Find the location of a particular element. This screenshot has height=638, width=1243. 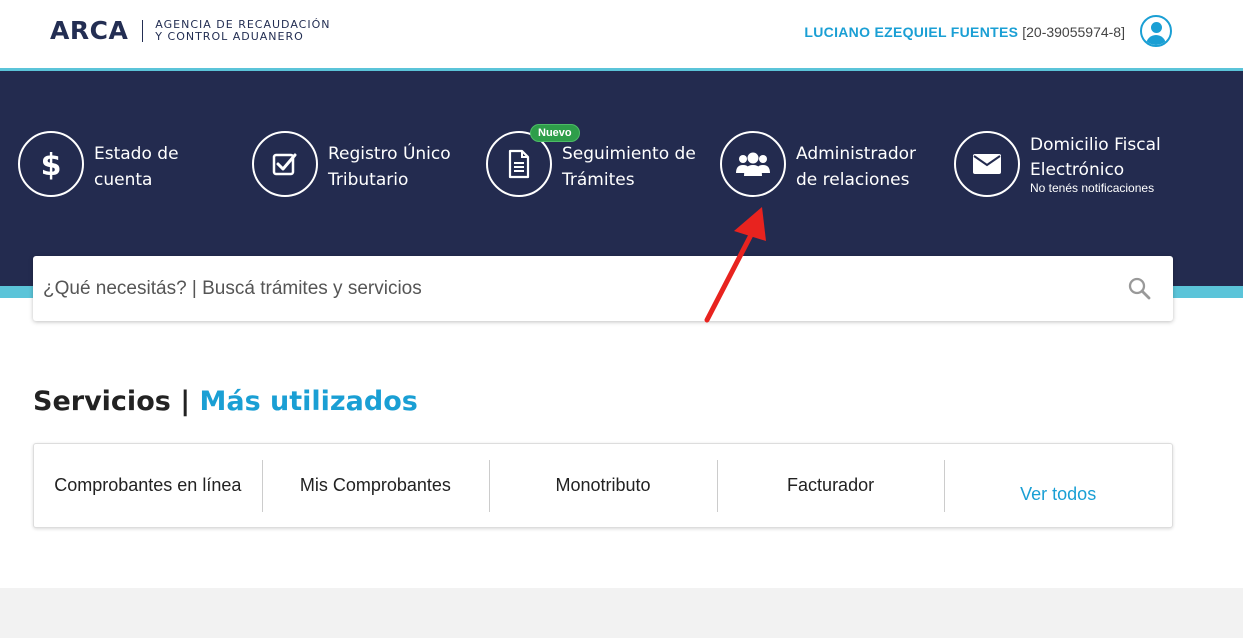

logo-line-2: Y CONTROL ADUANERO is located at coordinates (229, 36).